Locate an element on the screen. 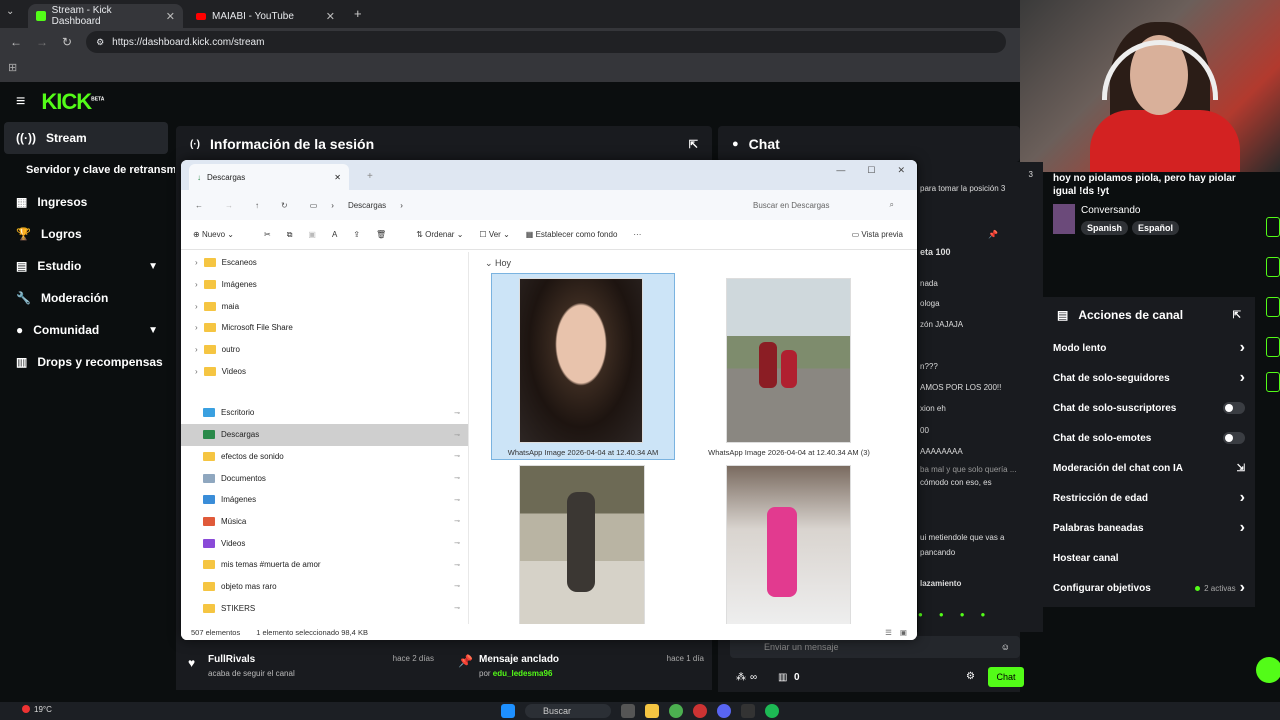  set-wallpaper-button: ▦ Establecer como fondo is located at coordinates (572, 234).